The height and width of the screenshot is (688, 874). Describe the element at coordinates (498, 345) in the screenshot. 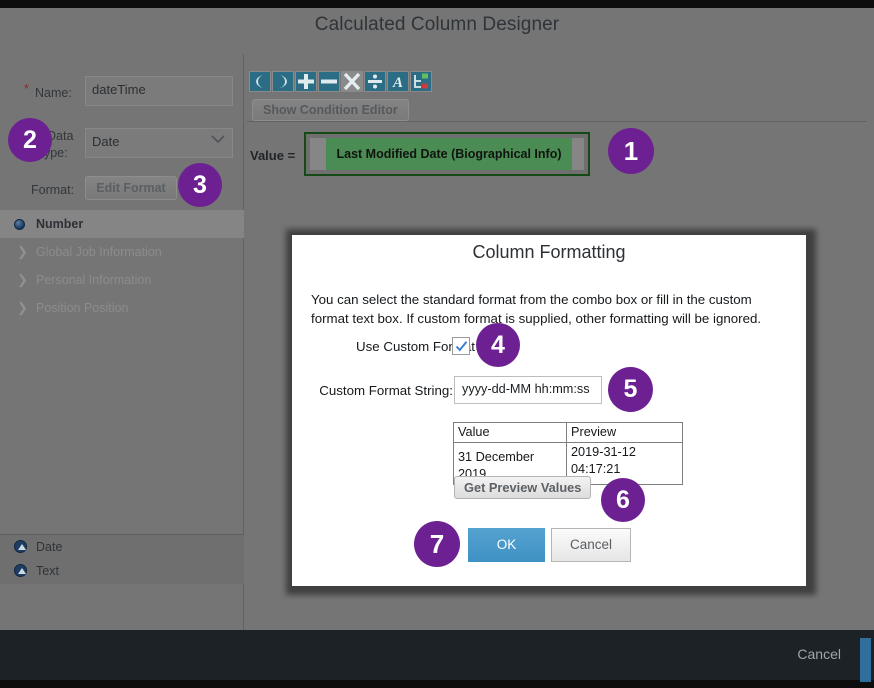

I see `callout-badge-4: 4` at that location.